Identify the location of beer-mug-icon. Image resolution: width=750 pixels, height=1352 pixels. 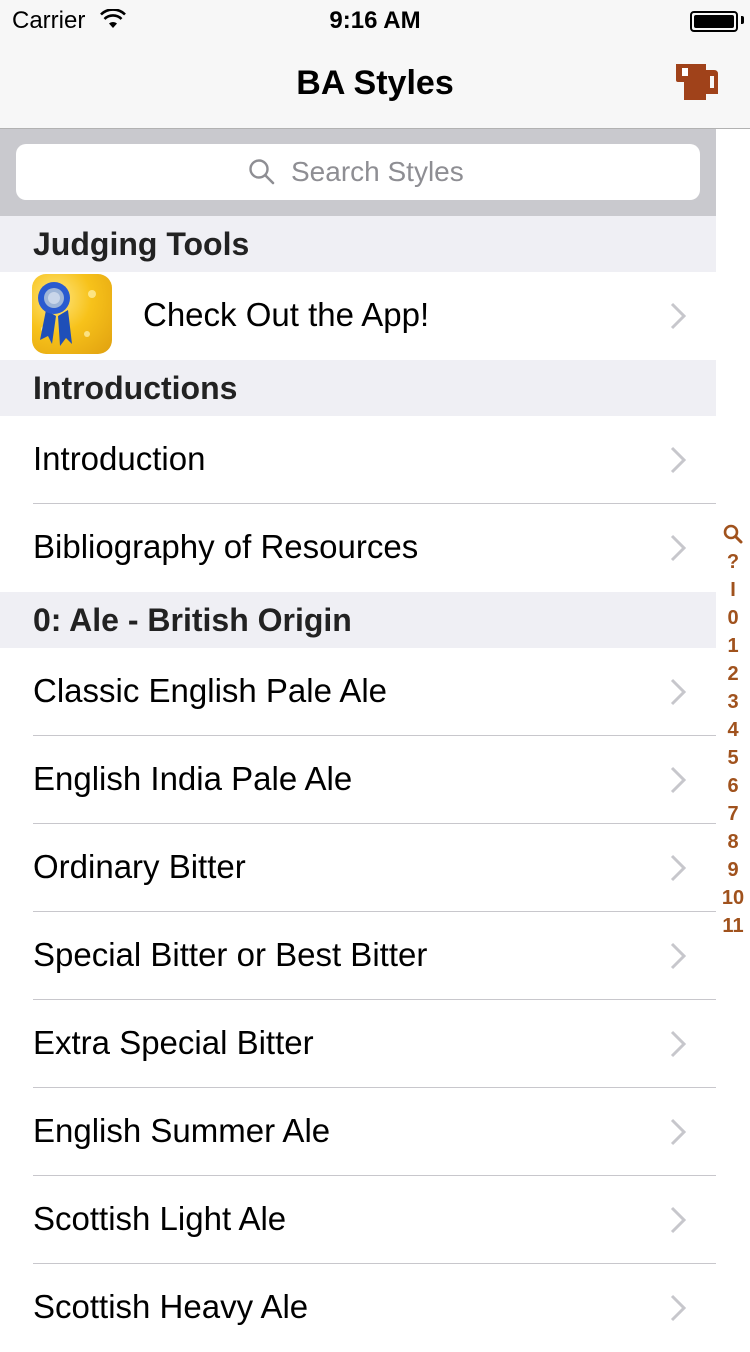
(697, 82).